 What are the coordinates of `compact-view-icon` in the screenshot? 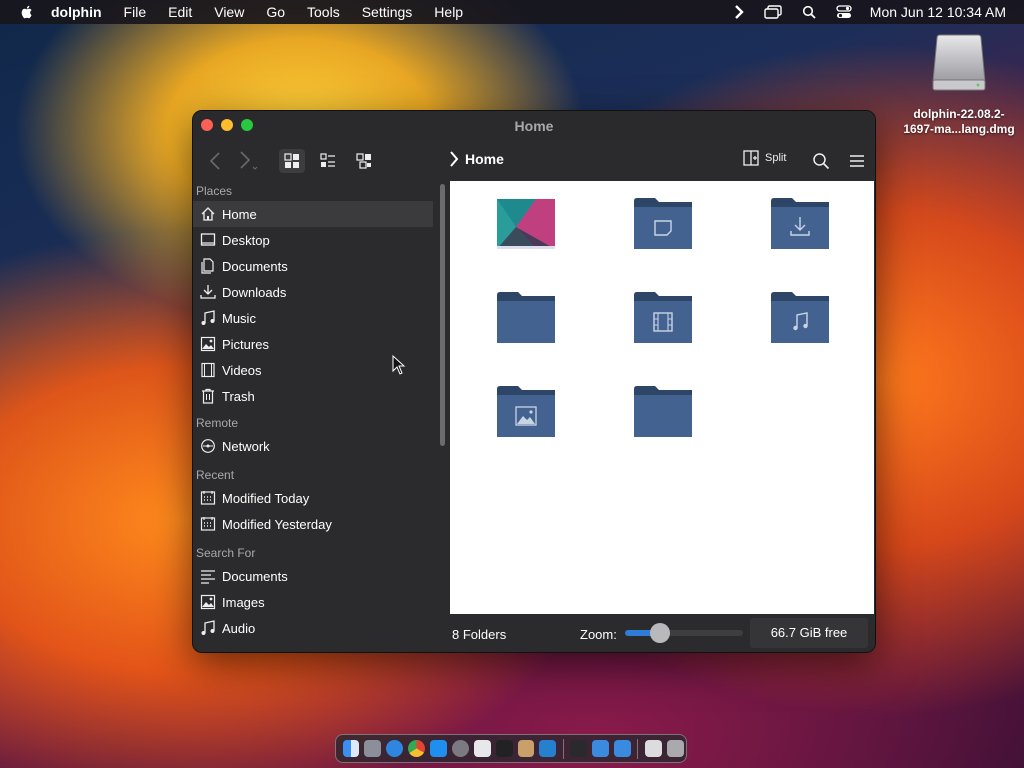 It's located at (327, 160).